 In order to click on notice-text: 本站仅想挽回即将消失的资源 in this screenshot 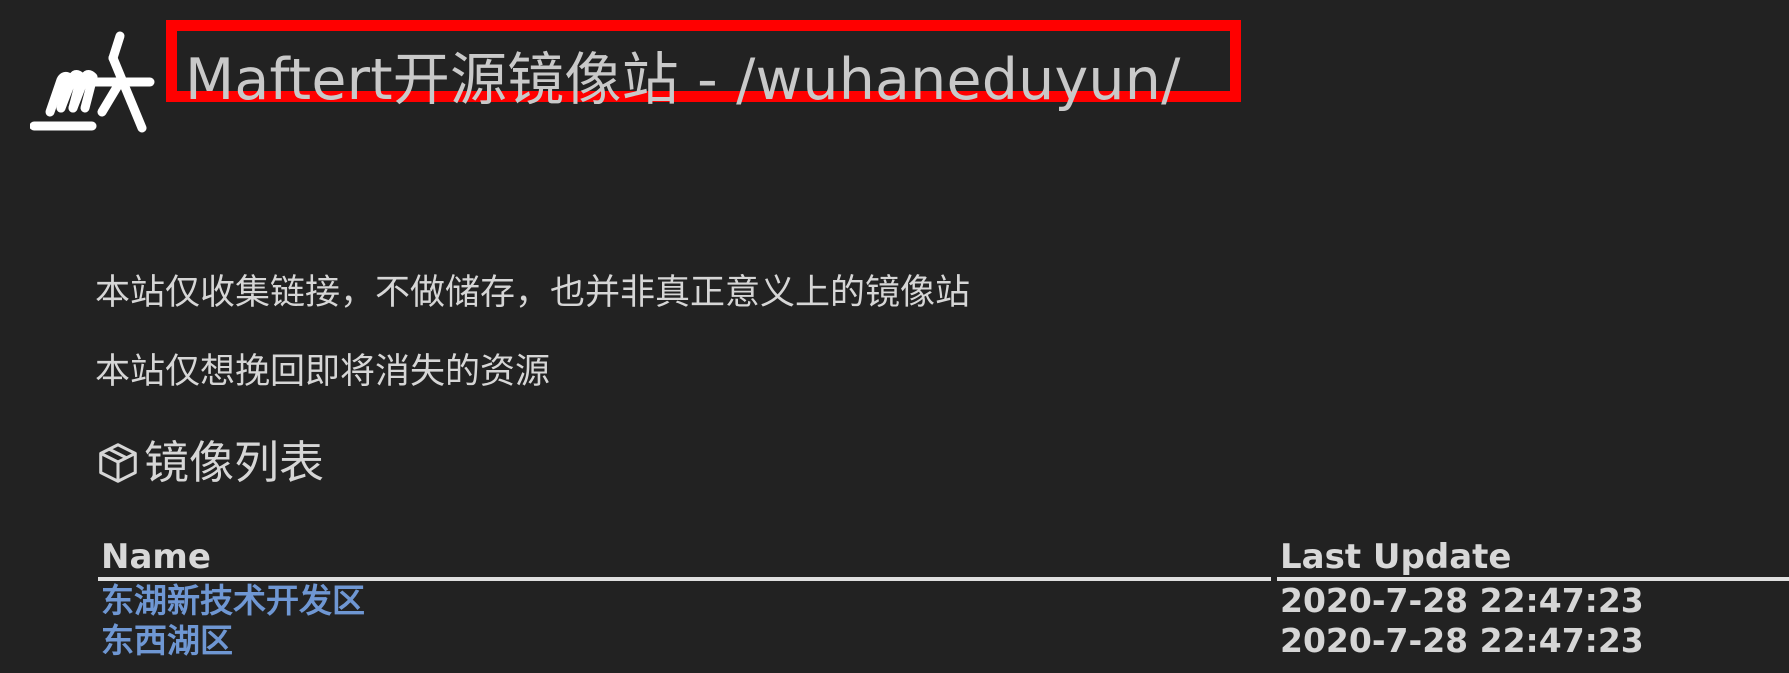, I will do `click(323, 372)`.